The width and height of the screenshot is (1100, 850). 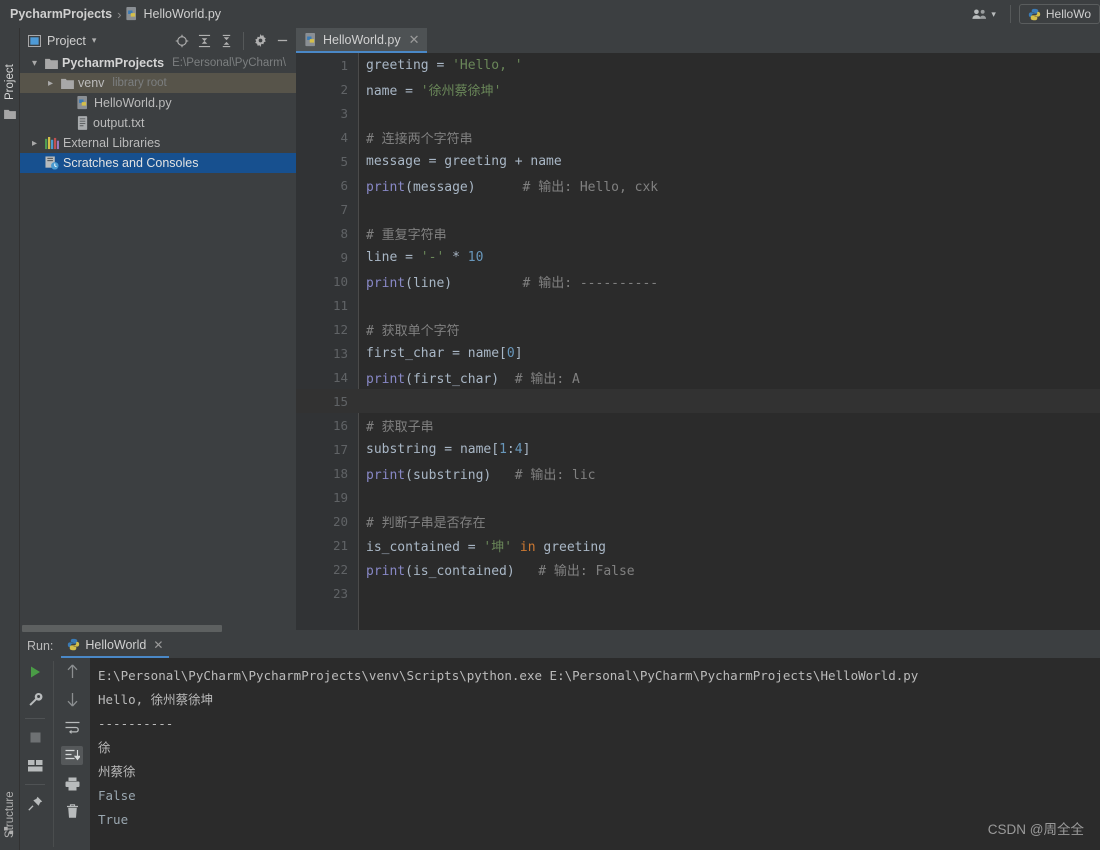 What do you see at coordinates (503, 161) in the screenshot?
I see `token-id: greeting + name` at bounding box center [503, 161].